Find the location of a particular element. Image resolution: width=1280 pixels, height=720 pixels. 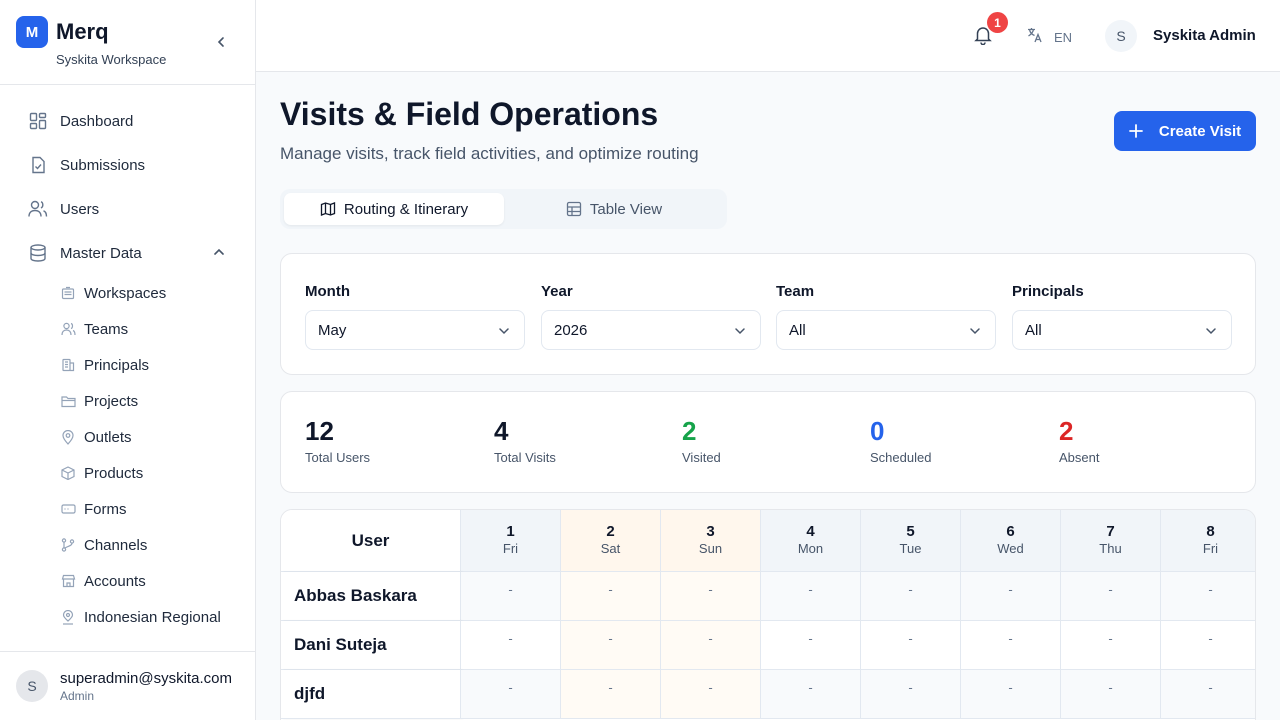

top-header: 1 EN S Syskita Admin is located at coordinates (768, 36).